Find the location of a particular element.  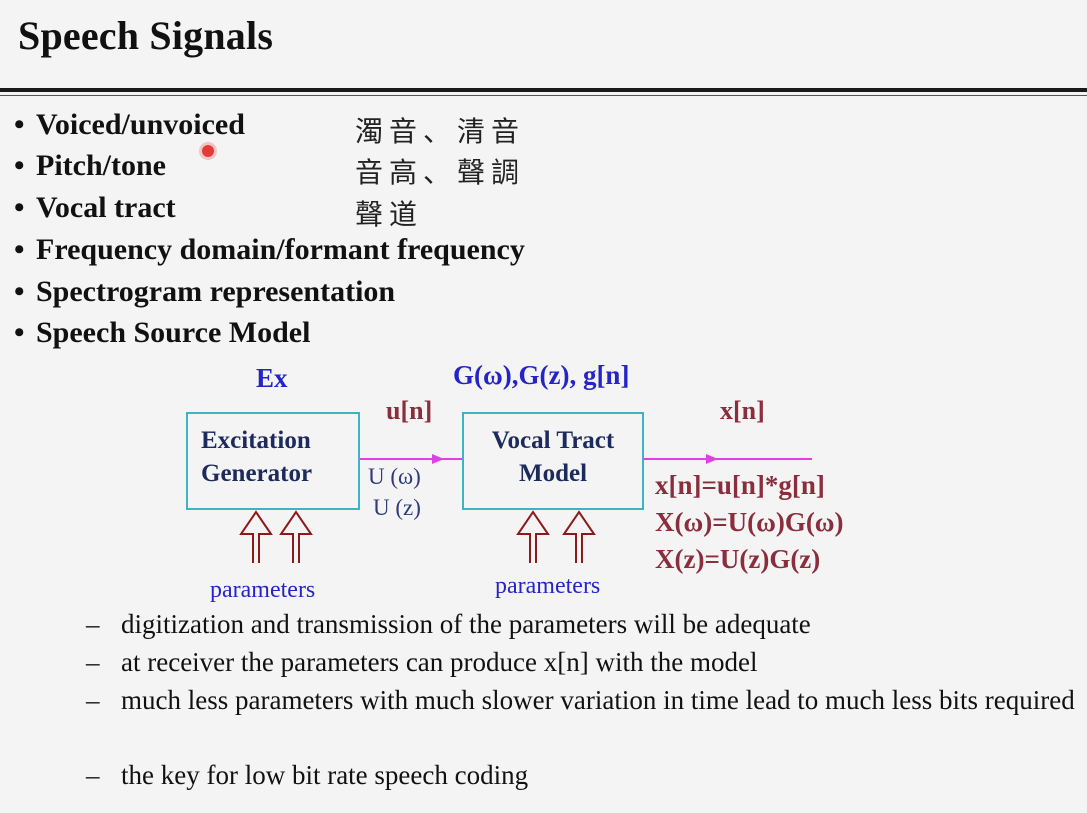

vocal-tract-model-box: Vocal Tract Model is located at coordinates (553, 461).